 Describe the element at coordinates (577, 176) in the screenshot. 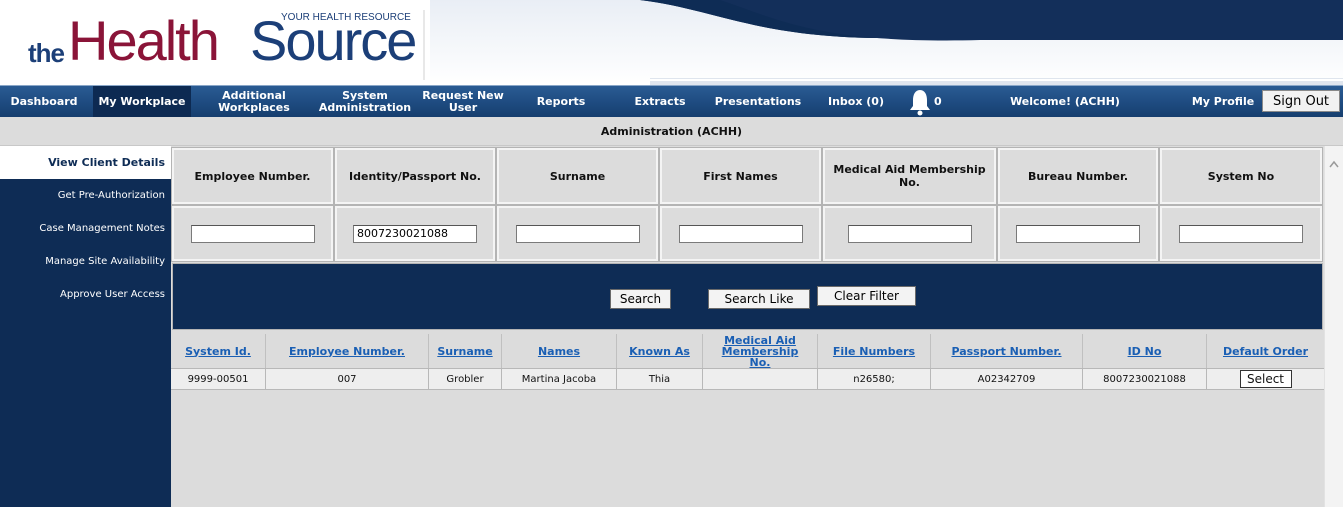

I see `search-header-surname: Surname` at that location.